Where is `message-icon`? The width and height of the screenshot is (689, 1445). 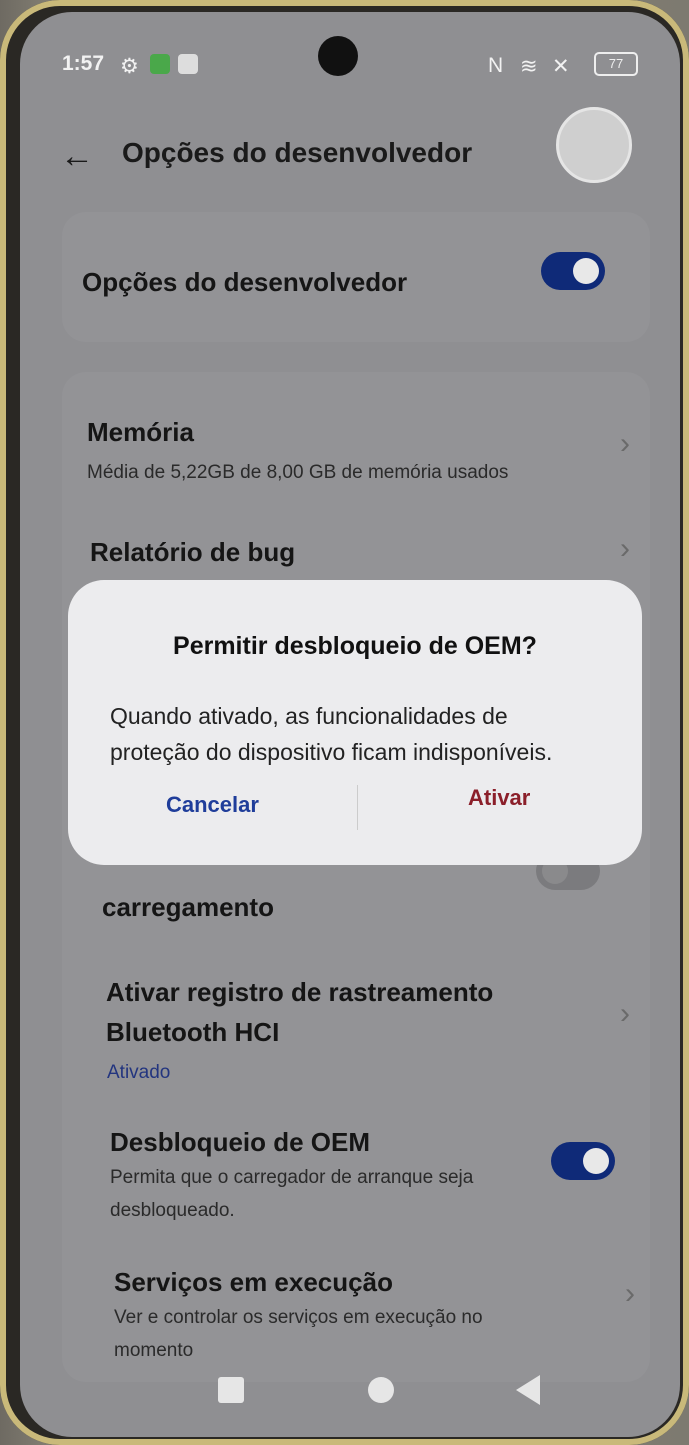
message-icon is located at coordinates (188, 64).